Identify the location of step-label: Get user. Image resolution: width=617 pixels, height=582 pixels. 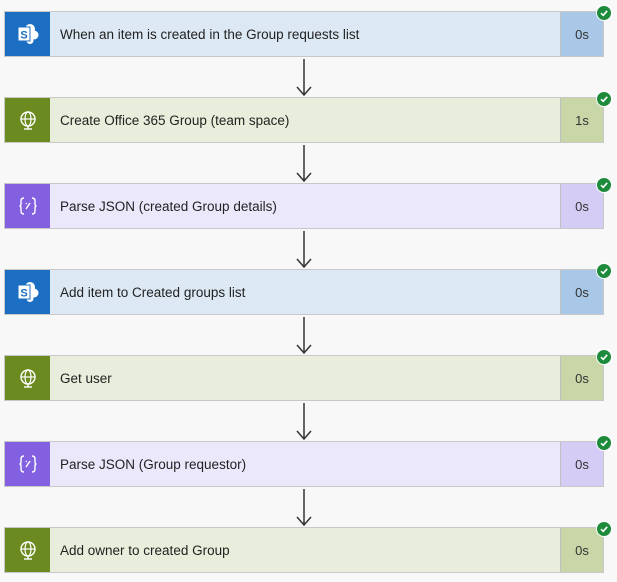
(305, 378).